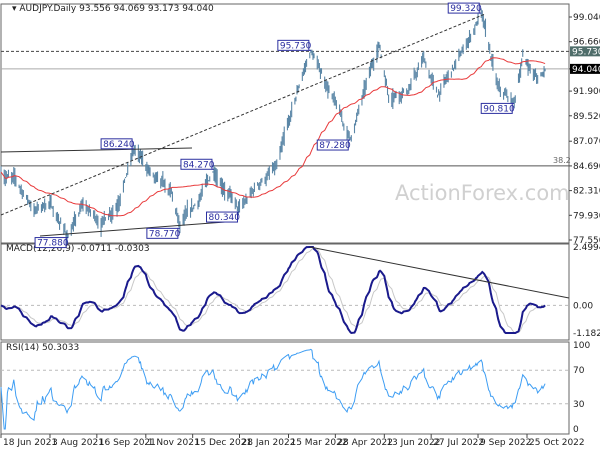 Image resolution: width=600 pixels, height=450 pixels. Describe the element at coordinates (586, 117) in the screenshot. I see `price-tick-label: 89.520` at that location.